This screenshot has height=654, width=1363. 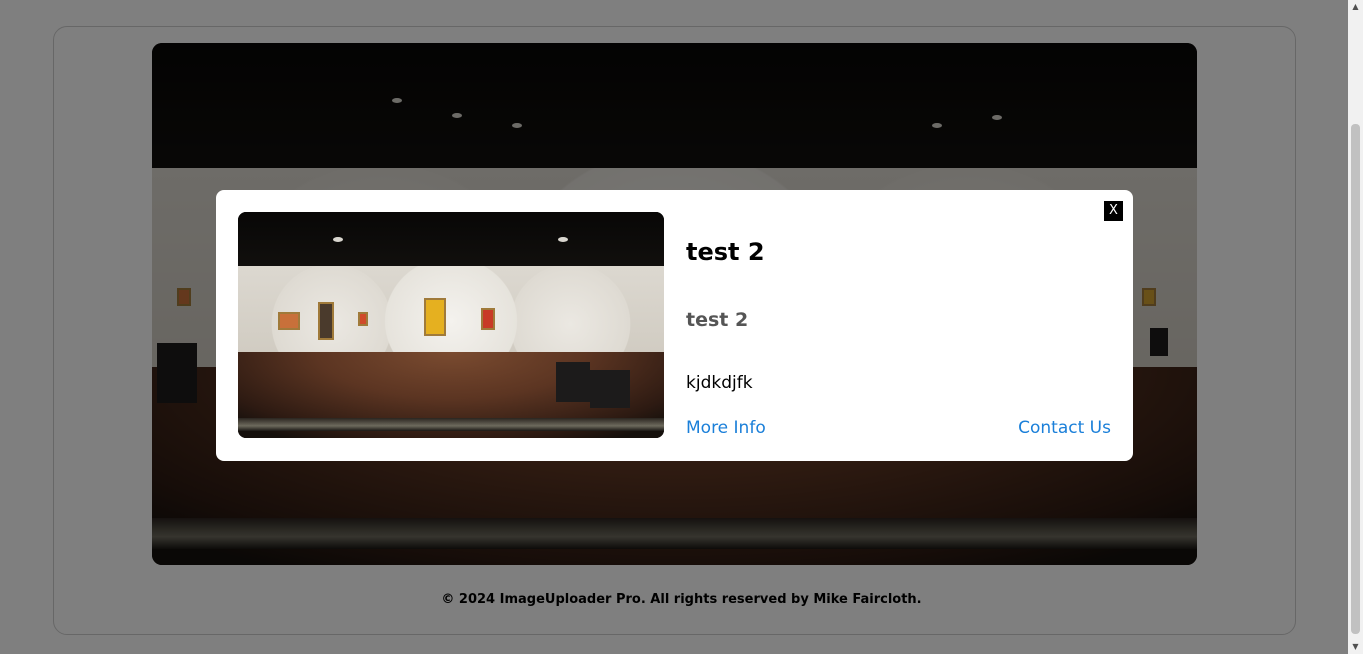 I want to click on modal-panorama-thumbnail, so click(x=451, y=325).